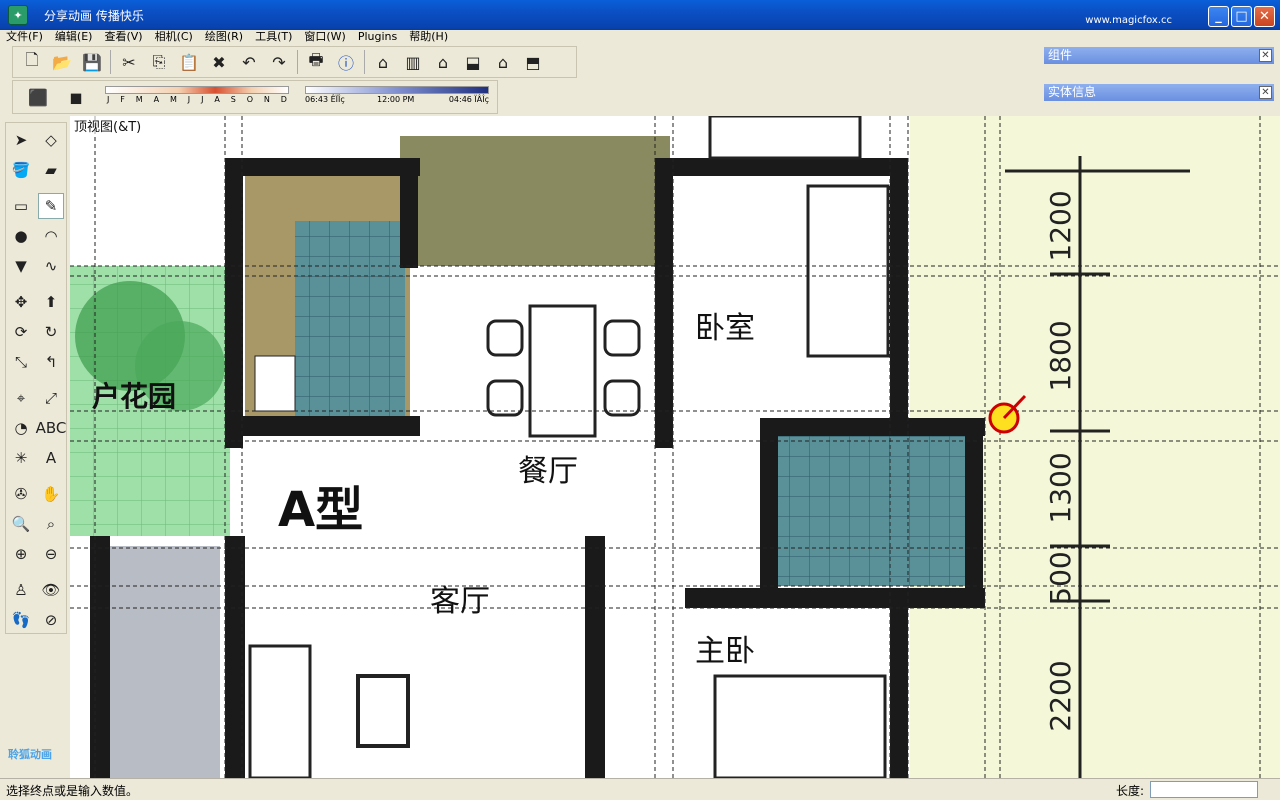 This screenshot has height=800, width=1280. What do you see at coordinates (428, 37) in the screenshot?
I see `menu-help: 帮助(H)` at bounding box center [428, 37].